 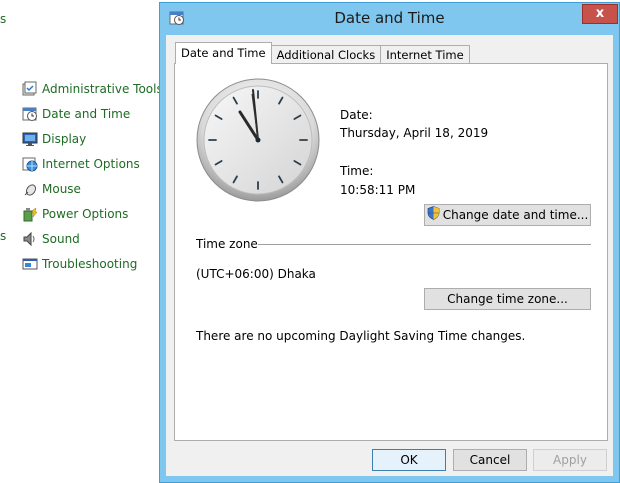 I want to click on cp-item-label: Power Options, so click(x=85, y=213).